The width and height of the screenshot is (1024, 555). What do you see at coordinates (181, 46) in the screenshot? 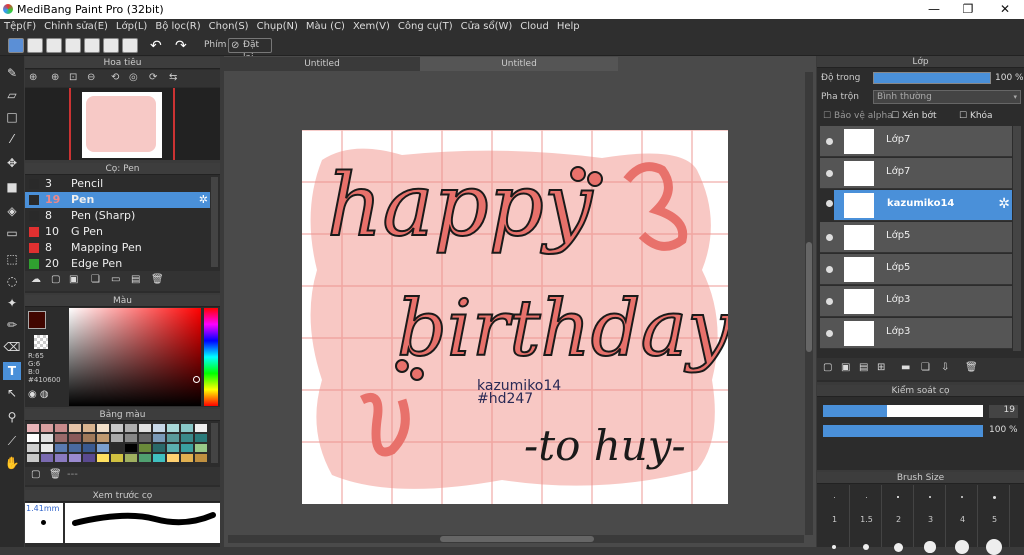
I see `redo-icon: ↷` at bounding box center [181, 46].